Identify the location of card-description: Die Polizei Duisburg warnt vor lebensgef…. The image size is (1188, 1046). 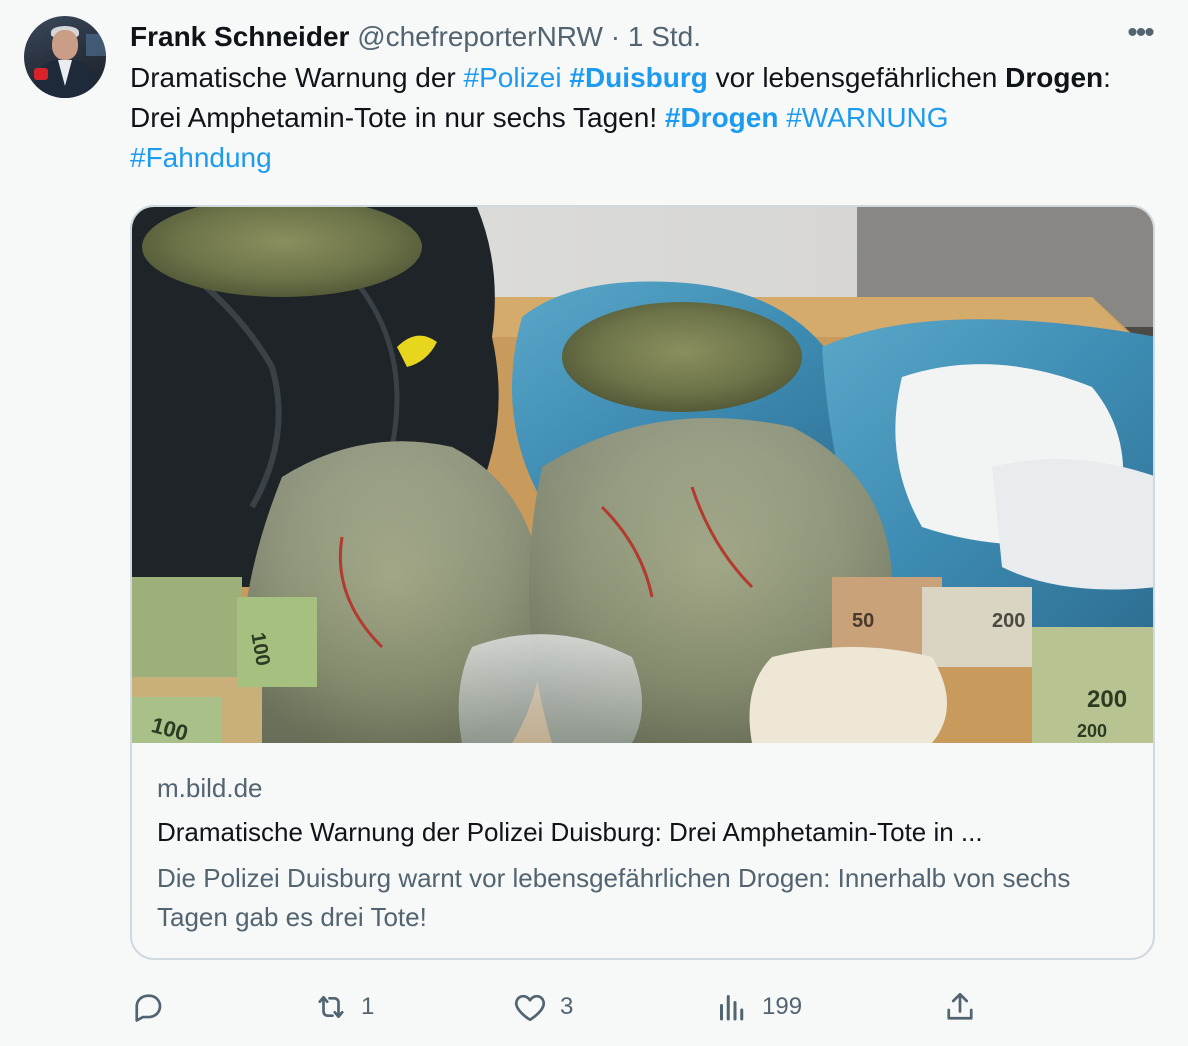
(614, 897).